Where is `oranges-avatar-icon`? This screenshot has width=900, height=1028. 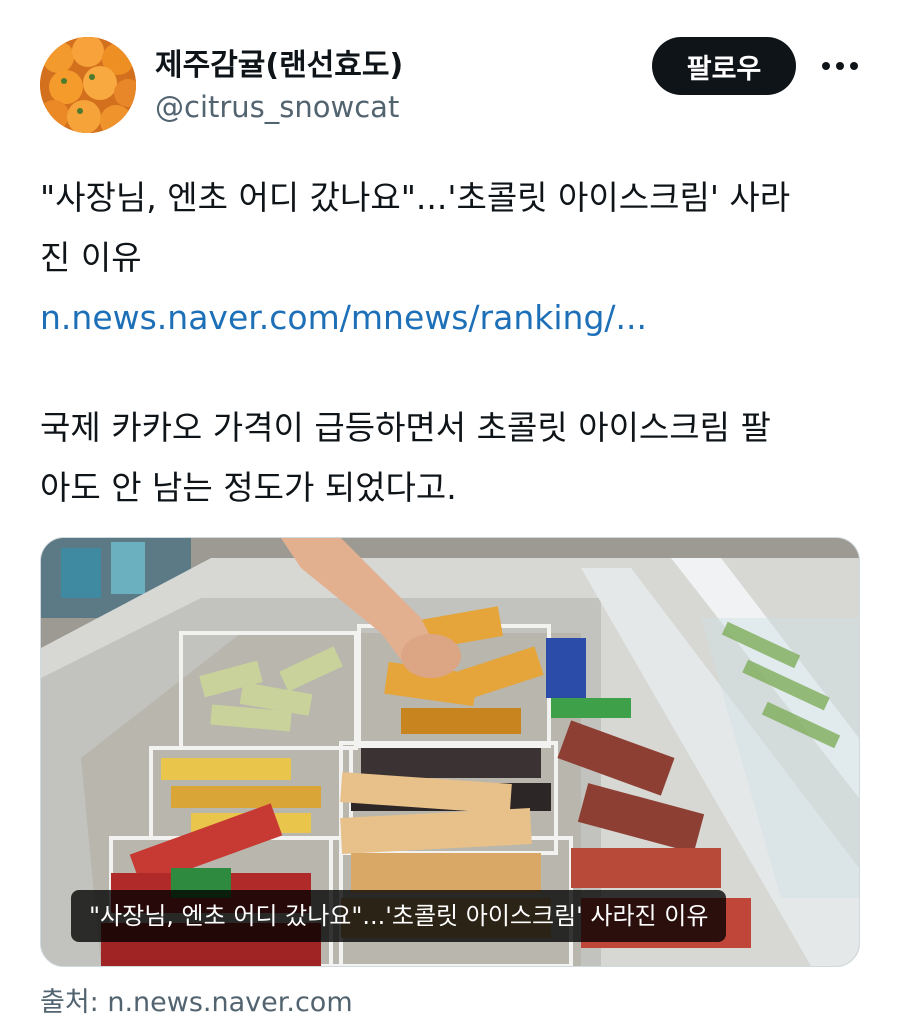
oranges-avatar-icon is located at coordinates (88, 85).